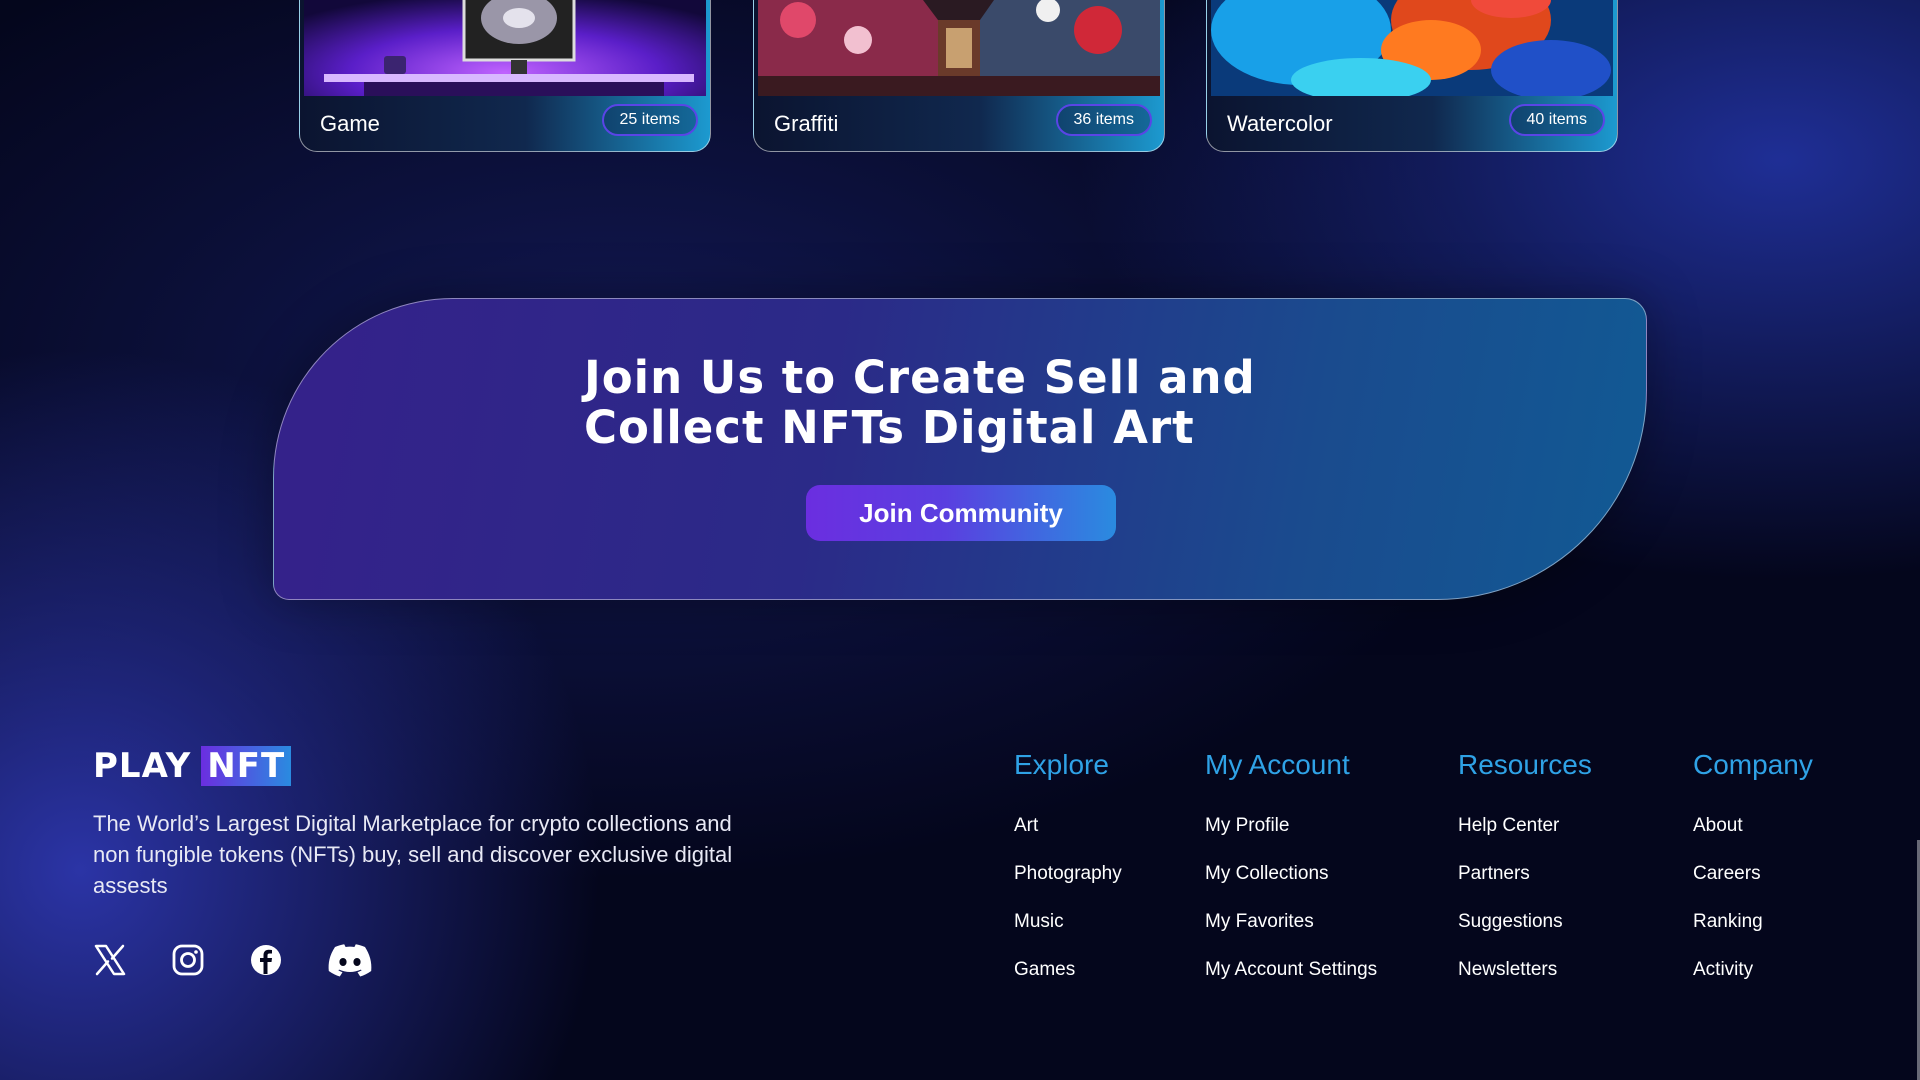  I want to click on watercolor-thumbnail, so click(1412, 48).